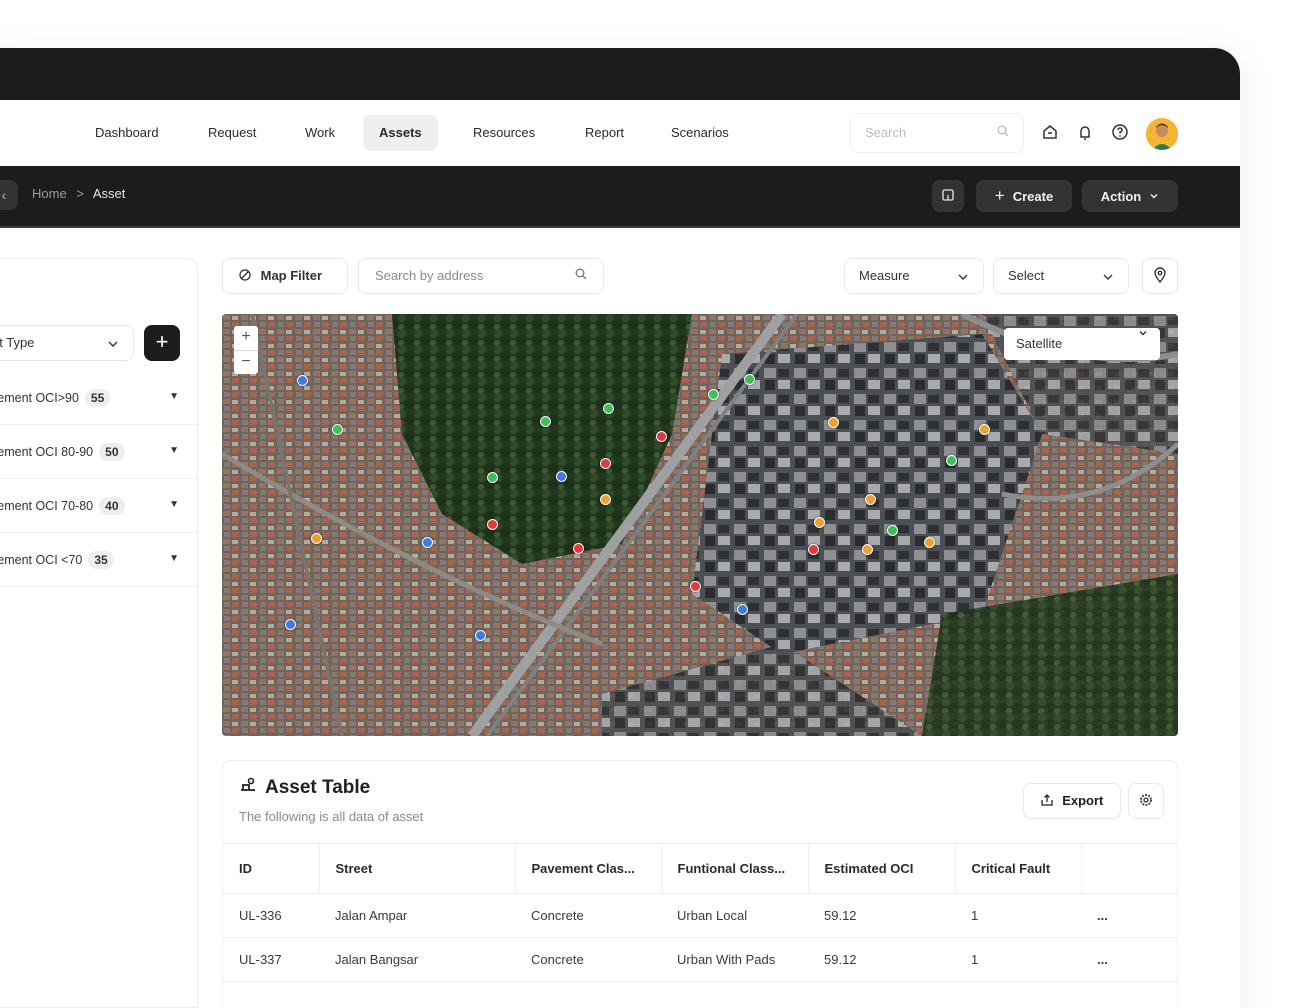  Describe the element at coordinates (1160, 276) in the screenshot. I see `location-button` at that location.